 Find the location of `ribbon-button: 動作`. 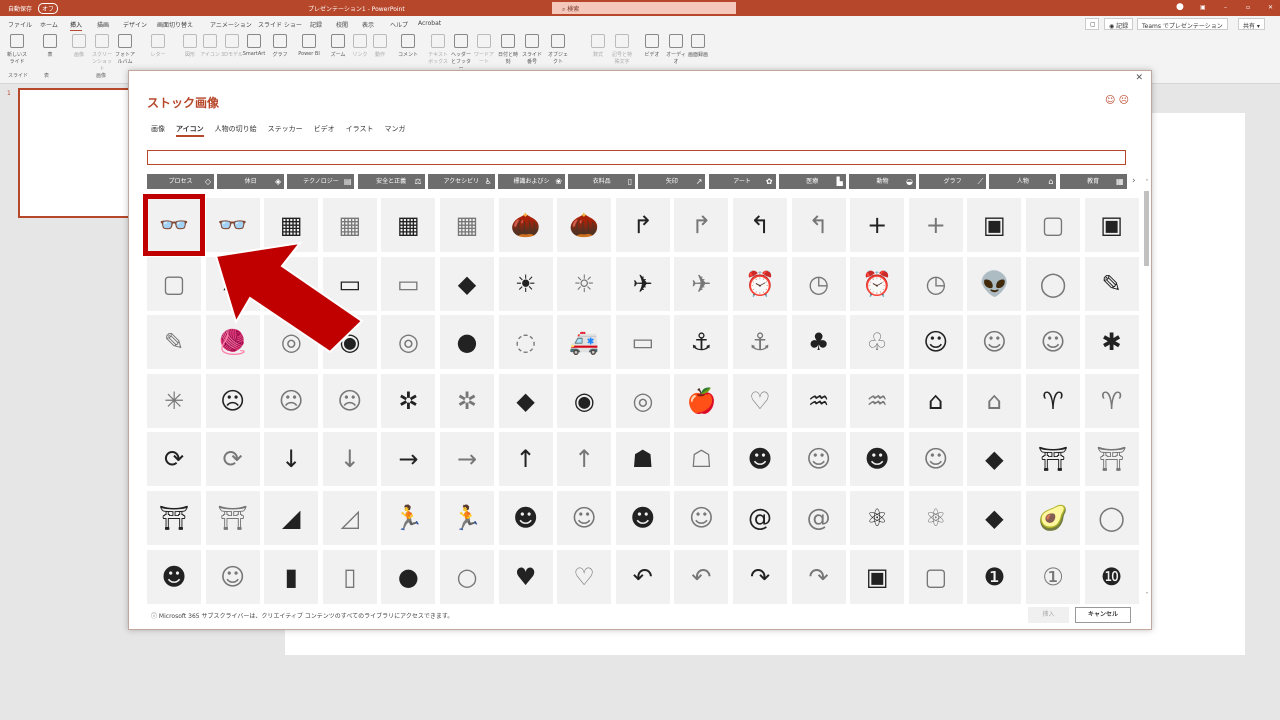

ribbon-button: 動作 is located at coordinates (380, 46).